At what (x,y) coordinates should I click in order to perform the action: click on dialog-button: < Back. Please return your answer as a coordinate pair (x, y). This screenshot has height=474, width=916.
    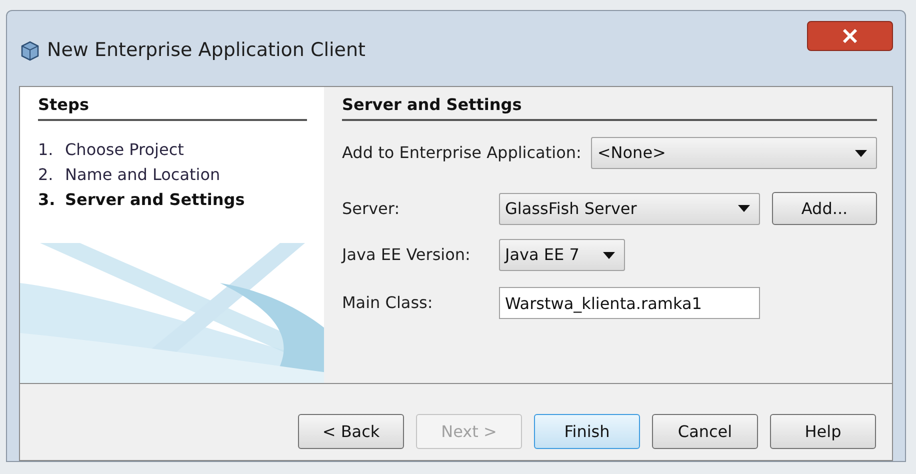
    Looking at the image, I should click on (351, 431).